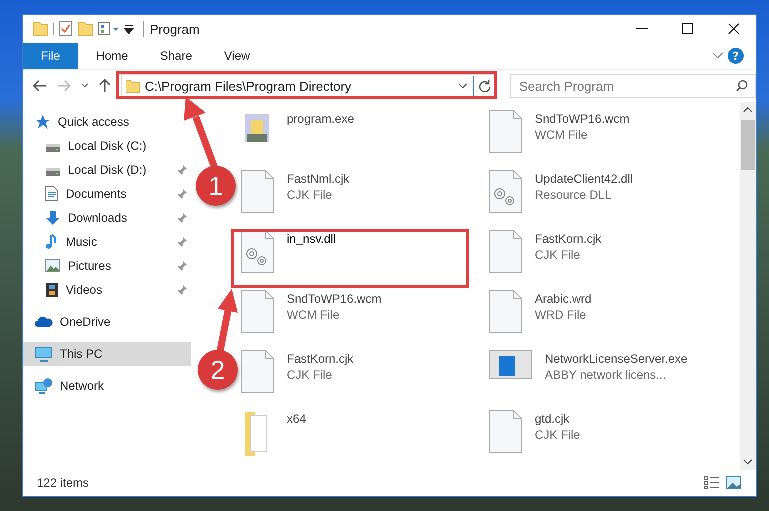 The width and height of the screenshot is (769, 511). What do you see at coordinates (688, 29) in the screenshot?
I see `maximize-icon` at bounding box center [688, 29].